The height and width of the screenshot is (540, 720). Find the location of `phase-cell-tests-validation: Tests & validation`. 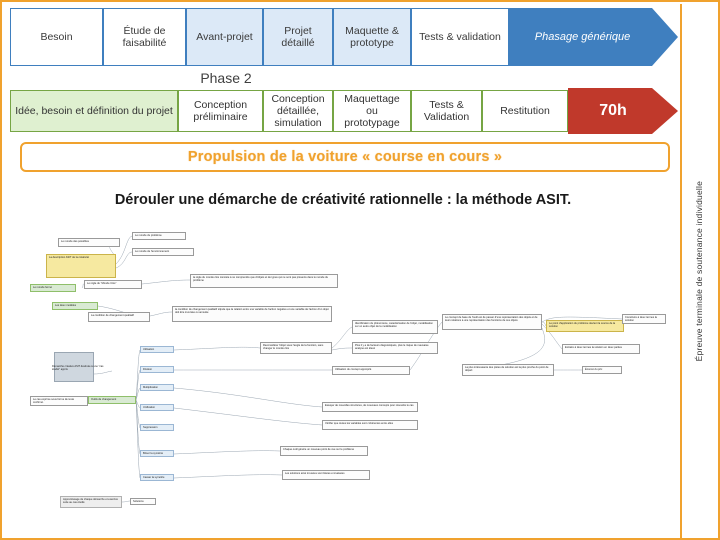

phase-cell-tests-validation: Tests & validation is located at coordinates (460, 37).